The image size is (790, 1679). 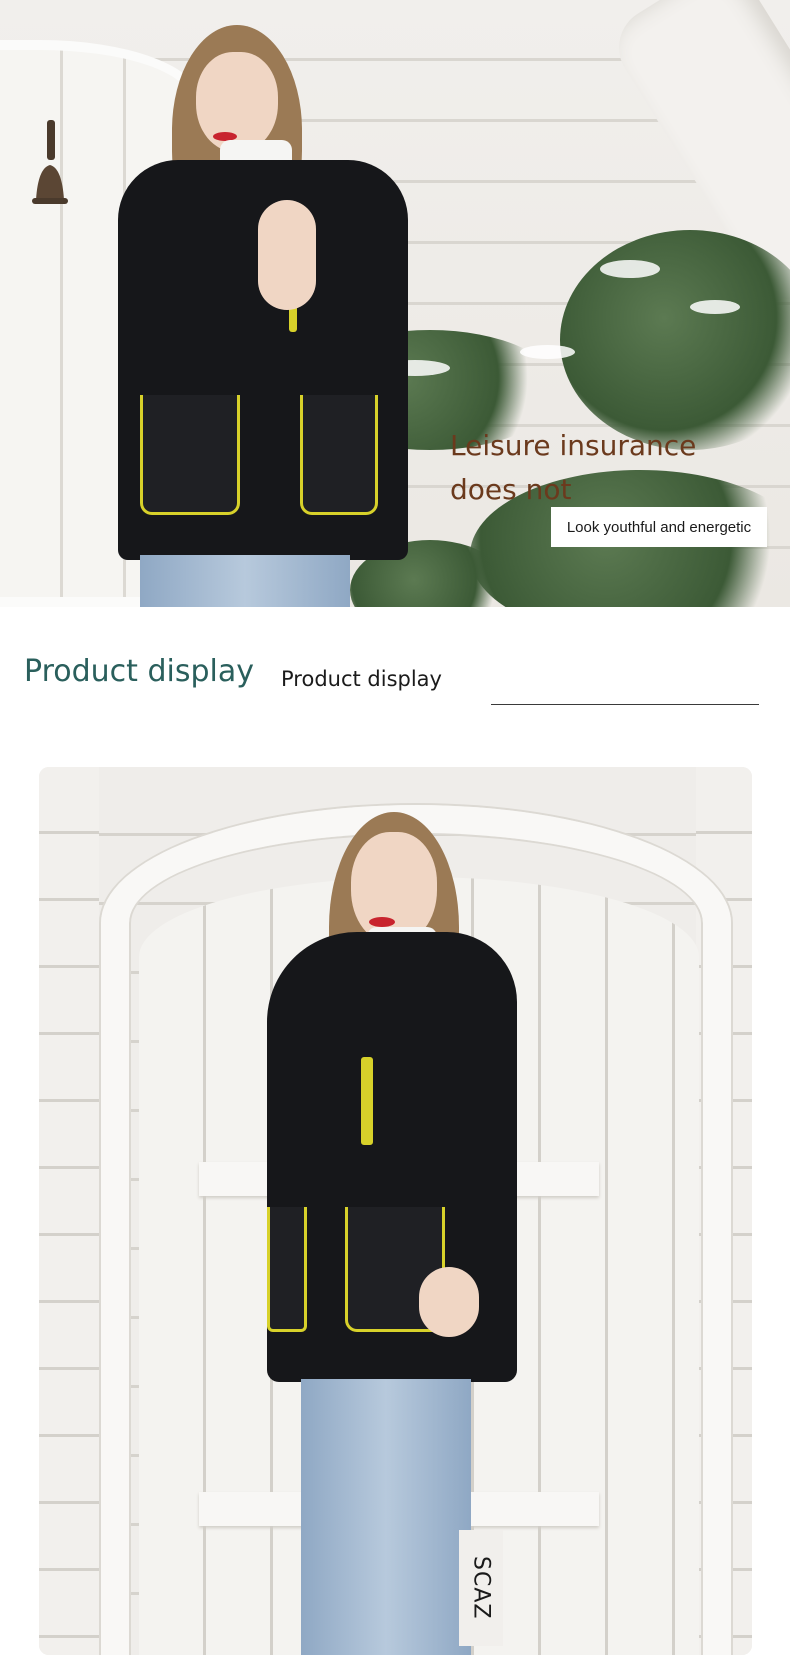 I want to click on bell-icon, so click(x=50, y=162).